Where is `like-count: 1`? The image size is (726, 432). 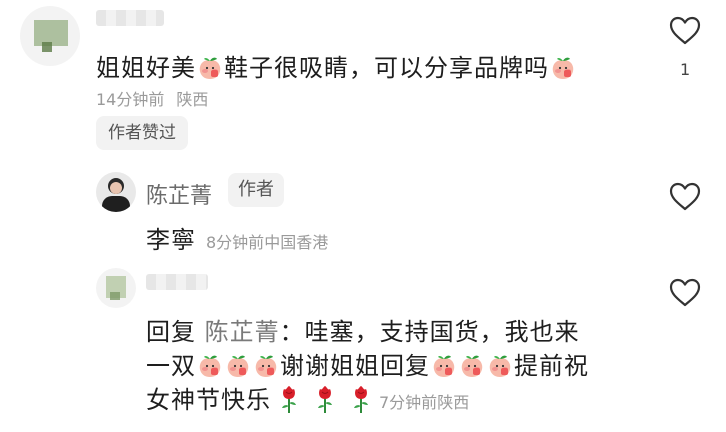
like-count: 1 is located at coordinates (685, 69).